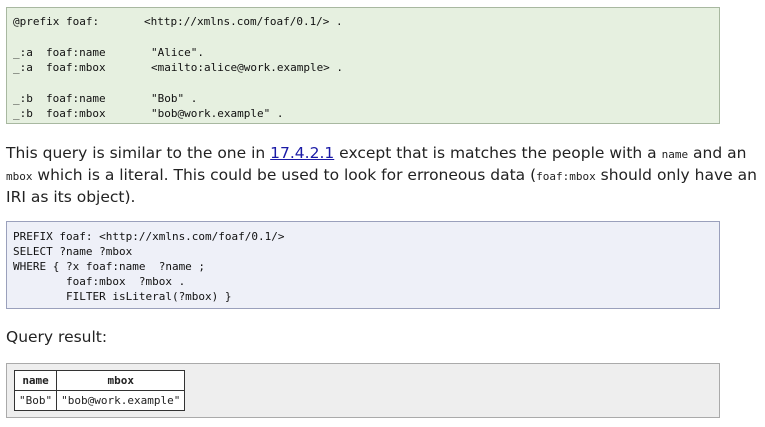 Image resolution: width=765 pixels, height=427 pixels. I want to click on data-line-3-col3: <mailto:alice@work.example> ., so click(247, 67).